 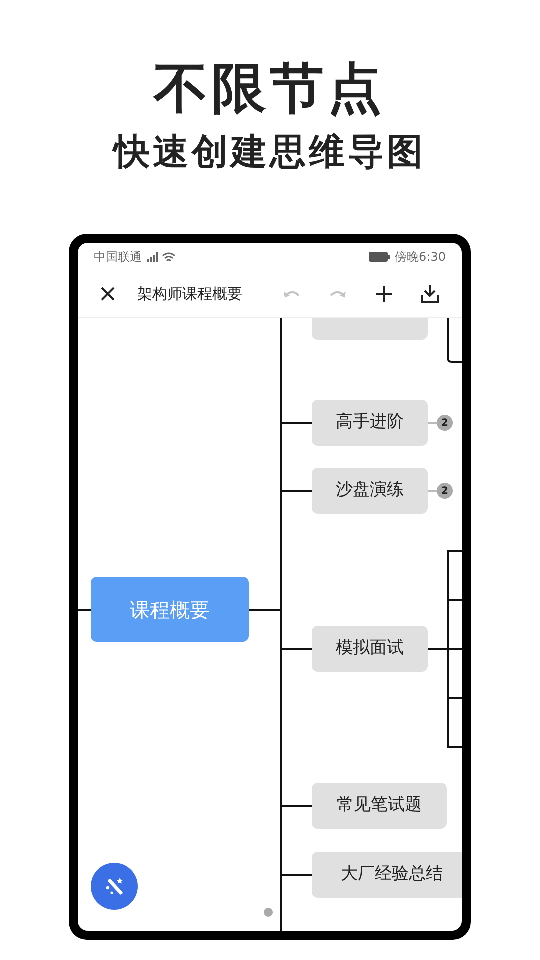 I want to click on signal-icon, so click(x=152, y=257).